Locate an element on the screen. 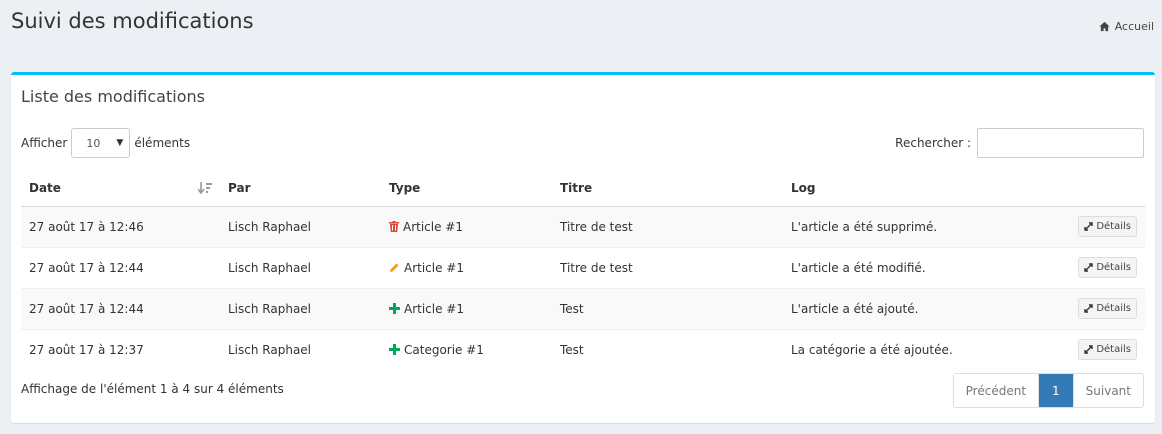  pencil-icon is located at coordinates (394, 267).